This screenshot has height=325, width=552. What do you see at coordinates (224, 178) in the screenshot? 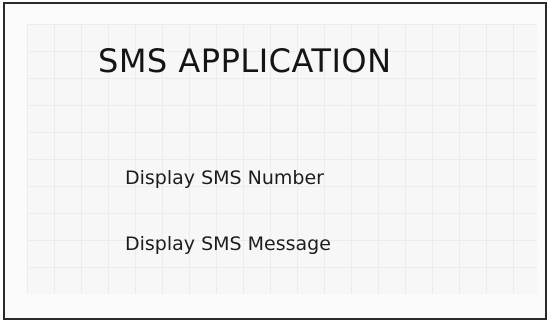
I see `sms-number-display: Display SMS Number` at bounding box center [224, 178].